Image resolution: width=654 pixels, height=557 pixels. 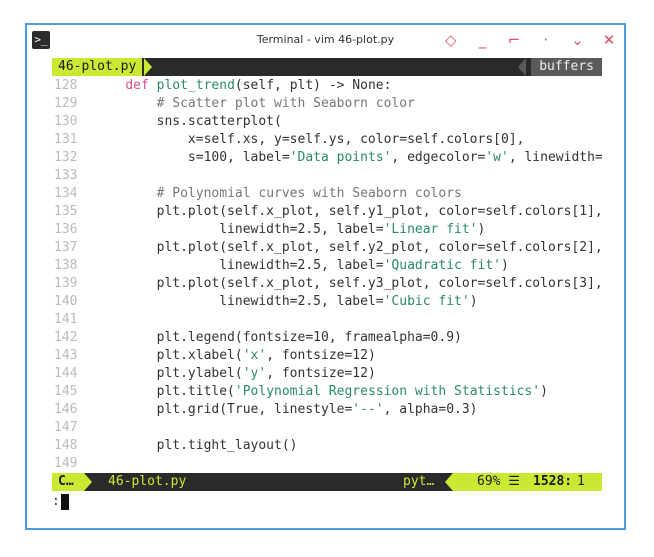 I want to click on code-token: , fontsize=12), so click(x=321, y=355).